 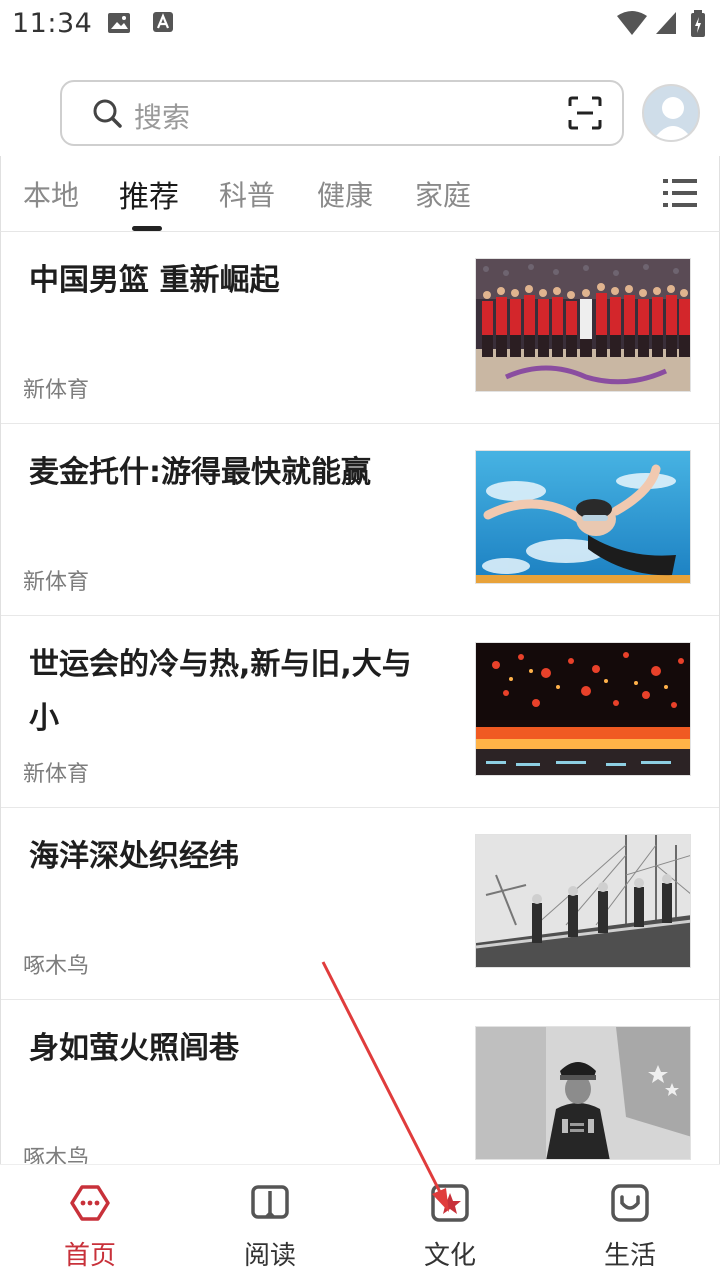 I want to click on smile-box-icon, so click(x=630, y=1203).